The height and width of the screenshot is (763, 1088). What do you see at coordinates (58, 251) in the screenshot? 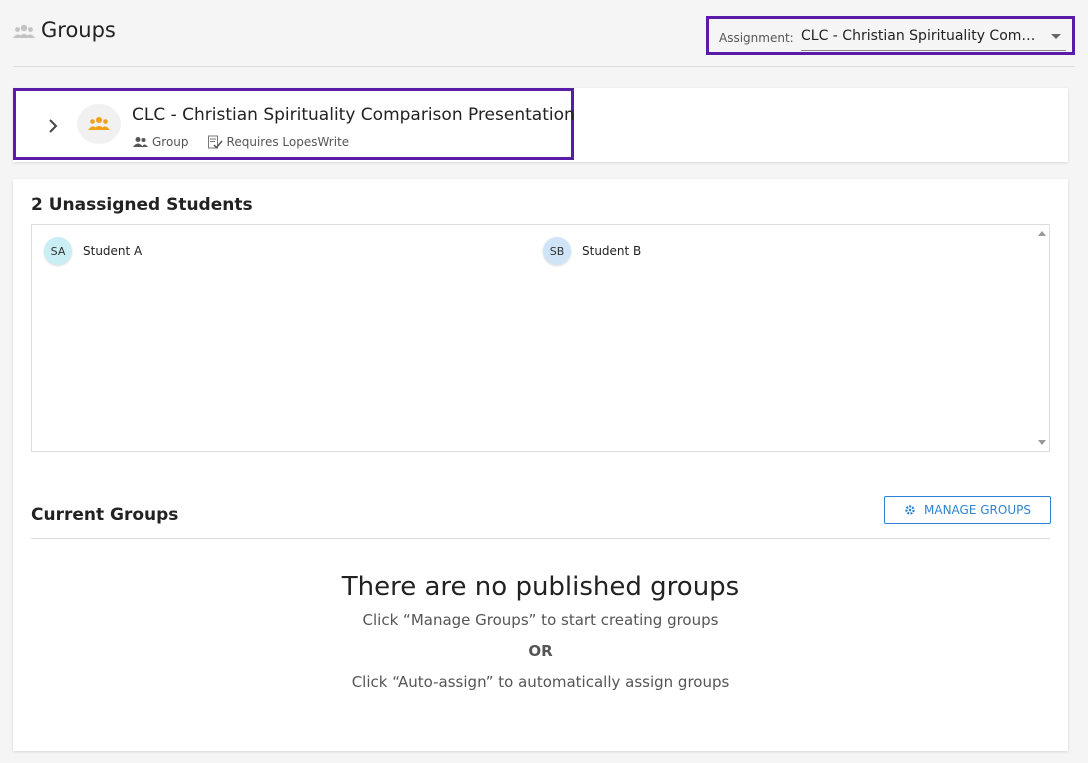
I see `student-avatar: SA` at bounding box center [58, 251].